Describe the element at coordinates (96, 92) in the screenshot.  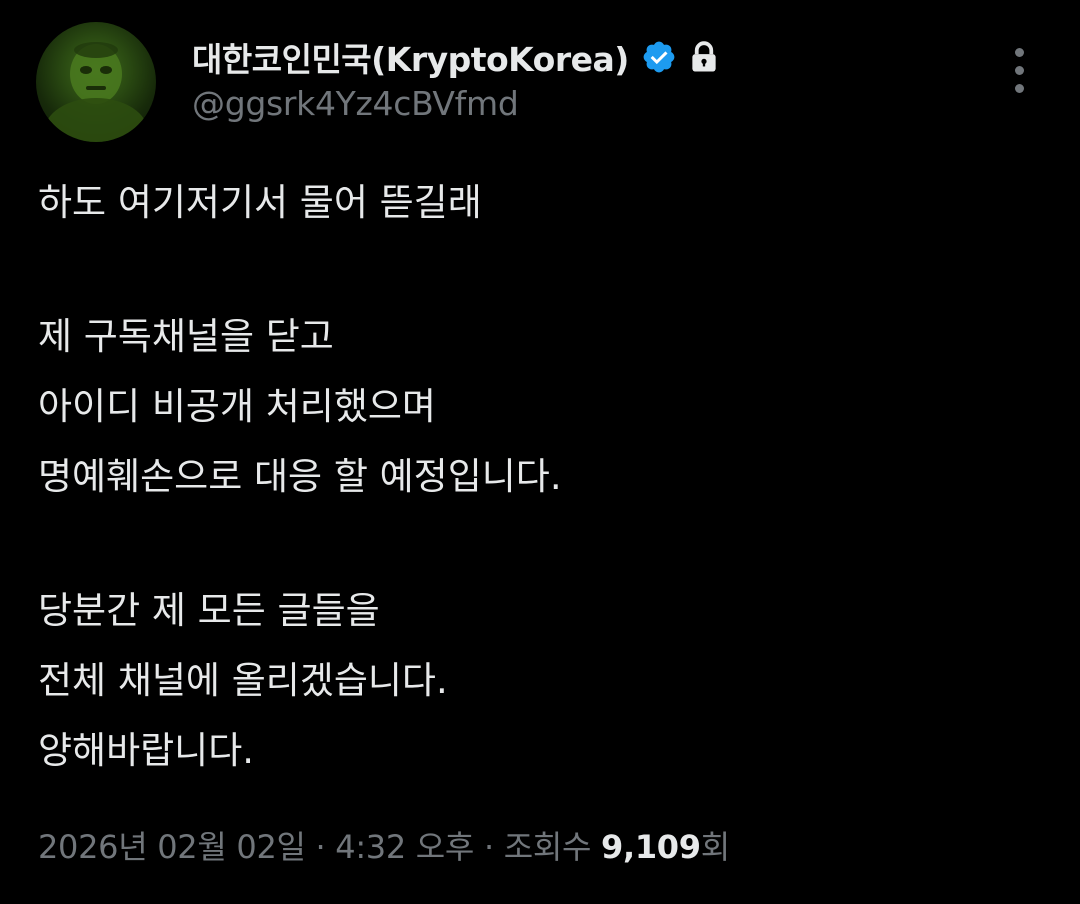
I see `avatar-image` at that location.